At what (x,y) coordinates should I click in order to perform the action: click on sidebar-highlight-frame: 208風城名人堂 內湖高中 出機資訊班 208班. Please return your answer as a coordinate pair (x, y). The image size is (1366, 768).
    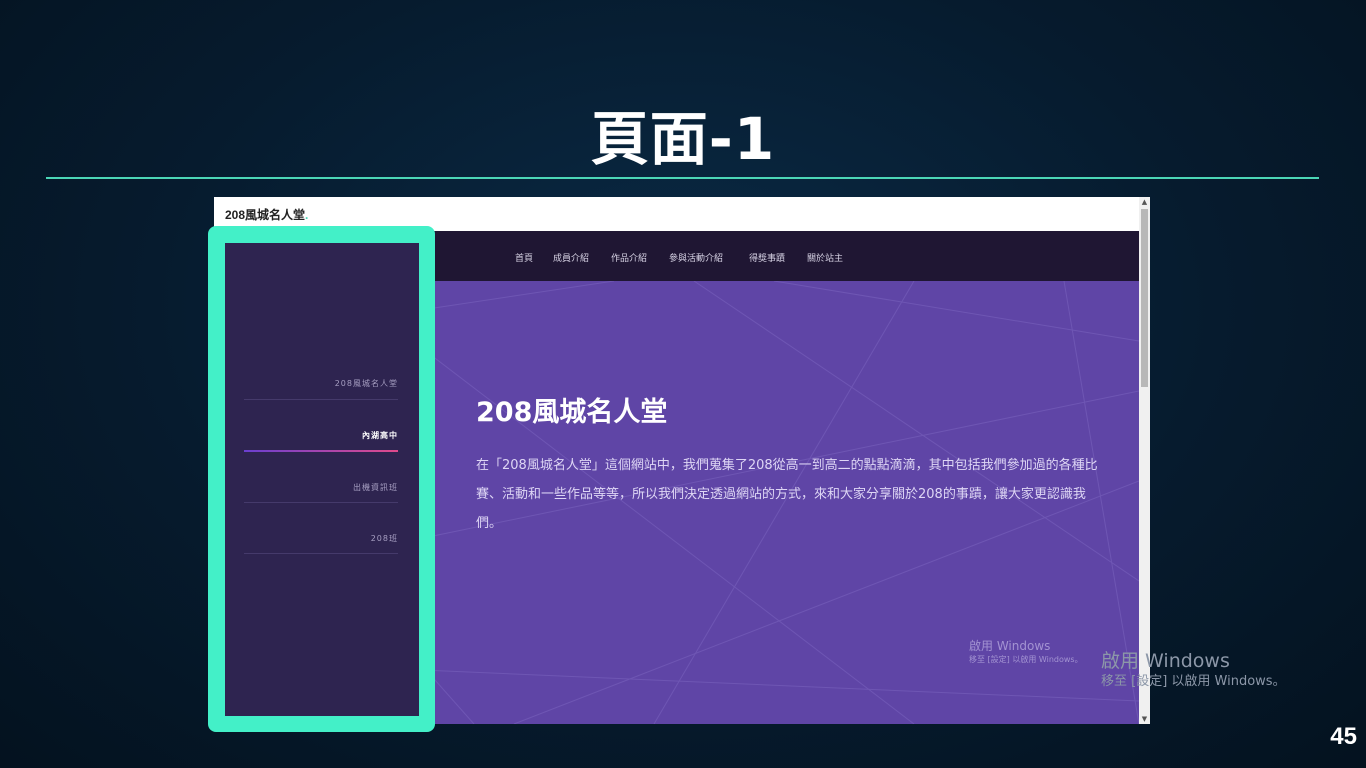
    Looking at the image, I should click on (321, 479).